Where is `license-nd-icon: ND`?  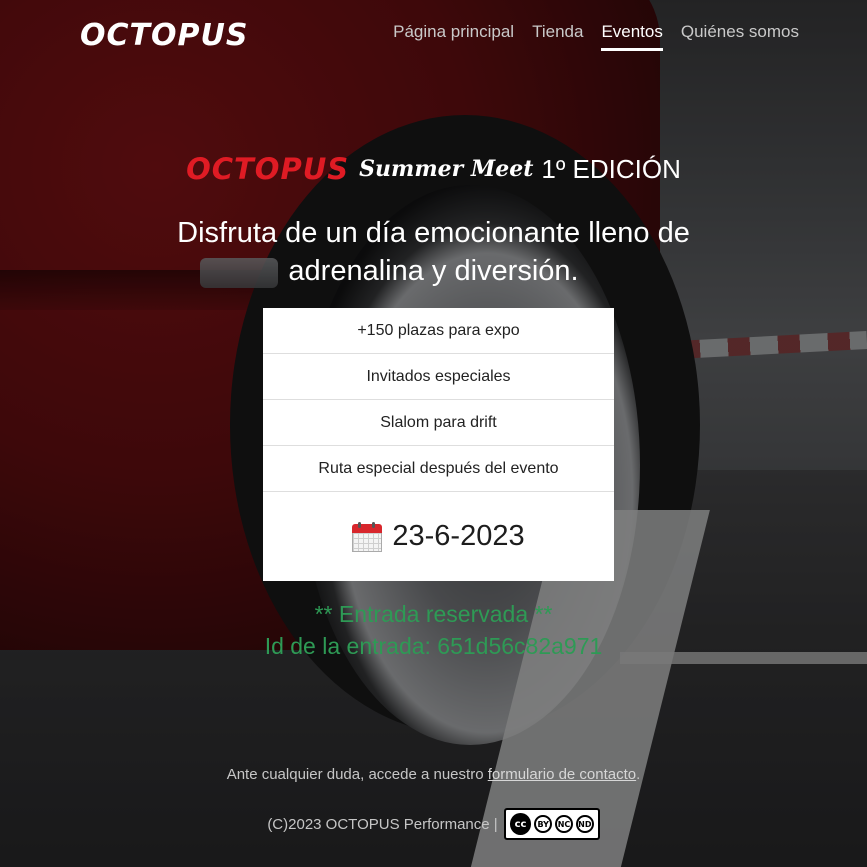 license-nd-icon: ND is located at coordinates (584, 824).